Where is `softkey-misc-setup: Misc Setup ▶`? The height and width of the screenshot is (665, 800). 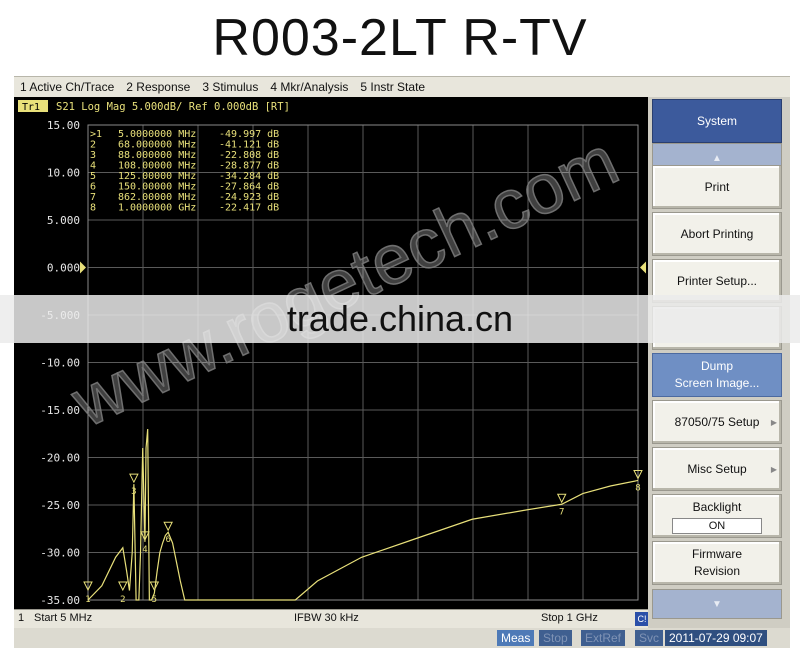 softkey-misc-setup: Misc Setup ▶ is located at coordinates (717, 469).